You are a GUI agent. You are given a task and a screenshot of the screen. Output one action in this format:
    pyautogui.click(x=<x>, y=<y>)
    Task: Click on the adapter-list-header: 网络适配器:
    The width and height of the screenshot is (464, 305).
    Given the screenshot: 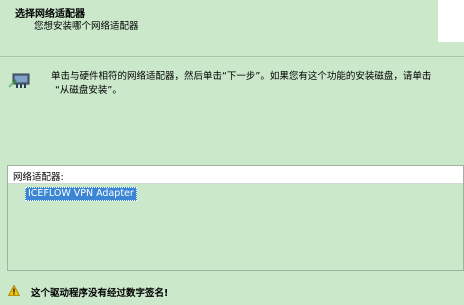 What is the action you would take?
    pyautogui.click(x=235, y=175)
    